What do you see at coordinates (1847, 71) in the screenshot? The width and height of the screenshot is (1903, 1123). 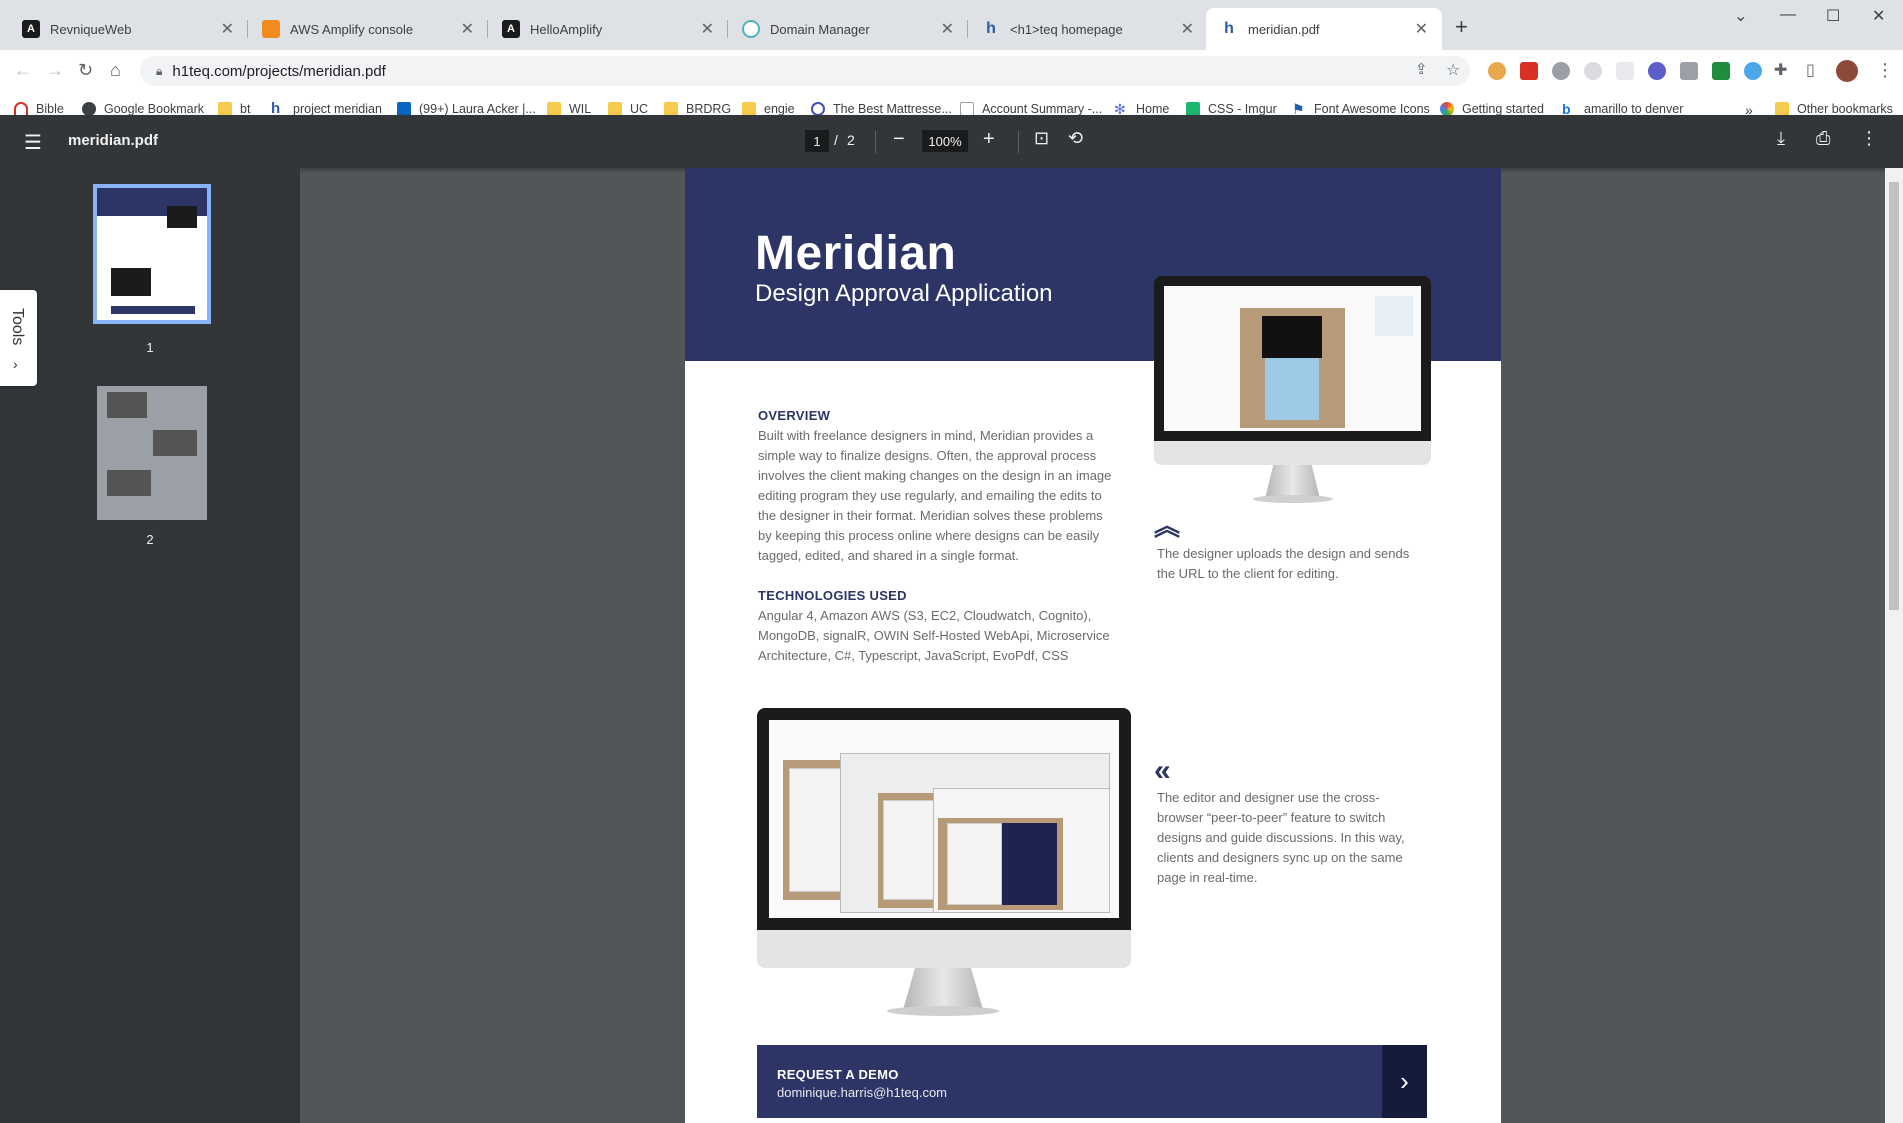 I see `profile-avatar-icon` at bounding box center [1847, 71].